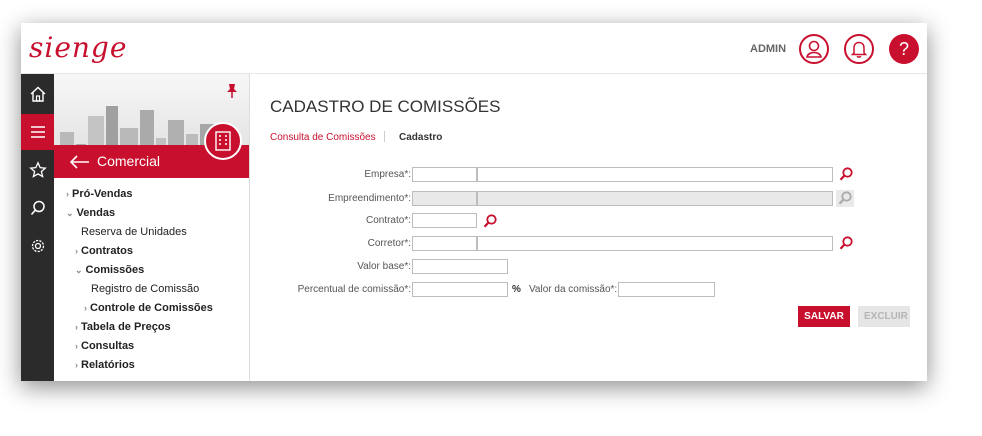 The image size is (982, 436). I want to click on notifications-button, so click(859, 49).